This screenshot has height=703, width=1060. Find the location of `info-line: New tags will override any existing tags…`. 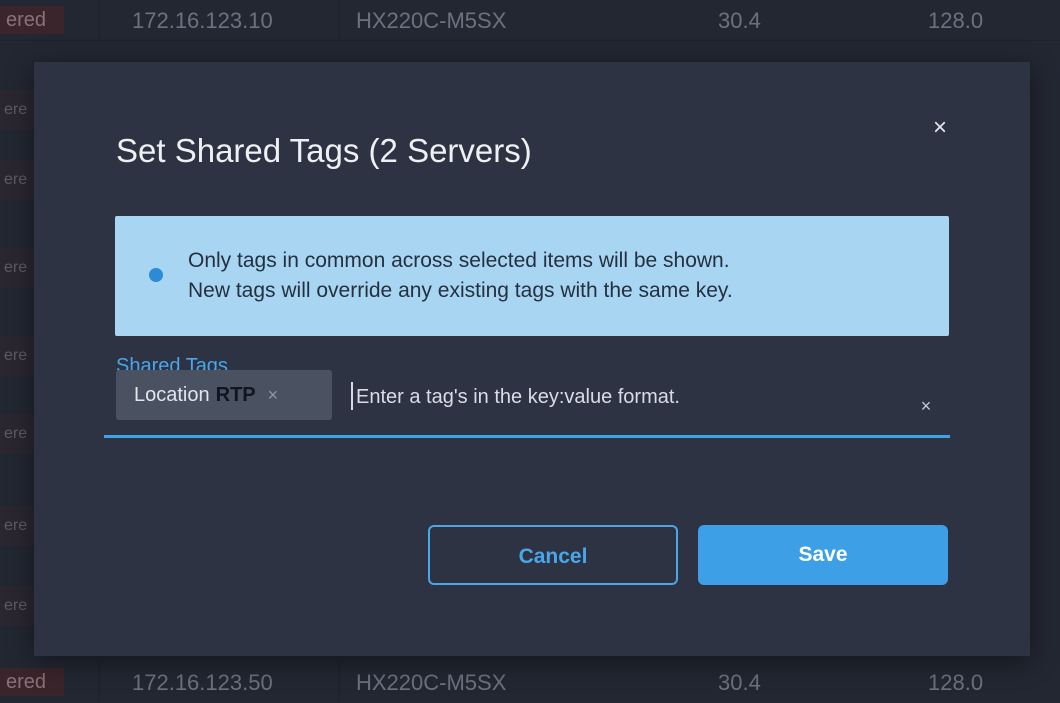

info-line: New tags will override any existing tags… is located at coordinates (460, 290).